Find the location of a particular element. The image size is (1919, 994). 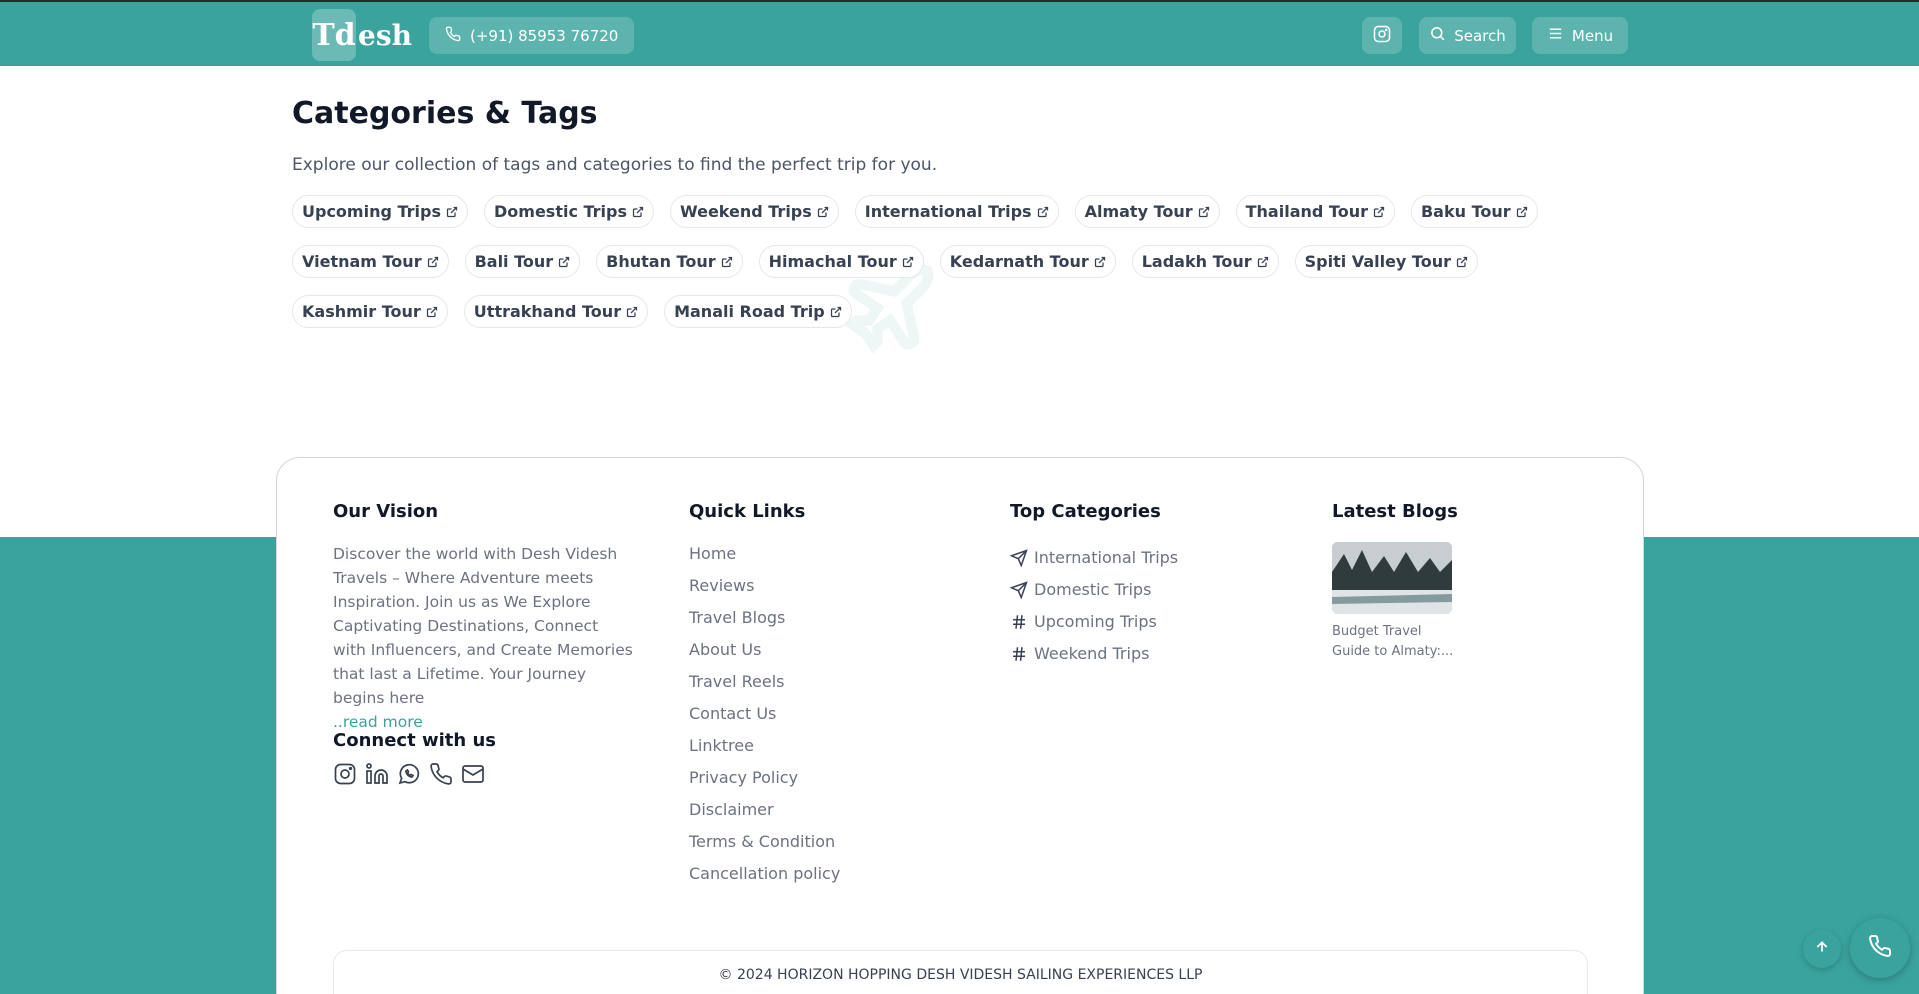

page-title: Categories & Tags is located at coordinates (445, 113).